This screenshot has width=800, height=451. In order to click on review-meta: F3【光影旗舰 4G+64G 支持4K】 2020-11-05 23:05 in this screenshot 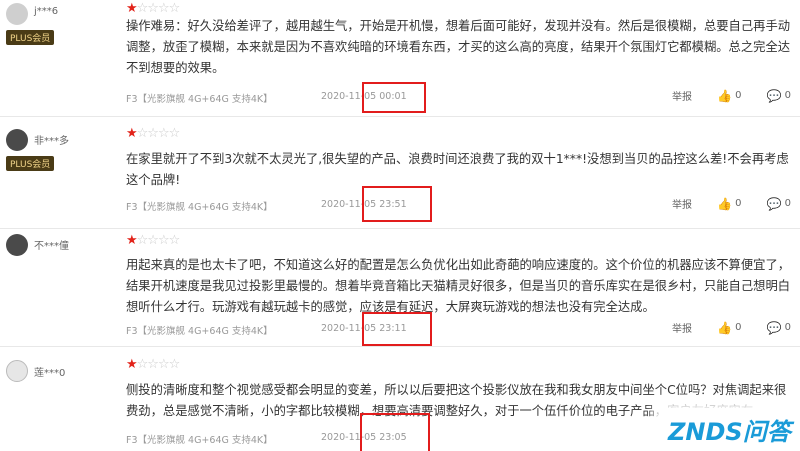, I will do `click(266, 439)`.